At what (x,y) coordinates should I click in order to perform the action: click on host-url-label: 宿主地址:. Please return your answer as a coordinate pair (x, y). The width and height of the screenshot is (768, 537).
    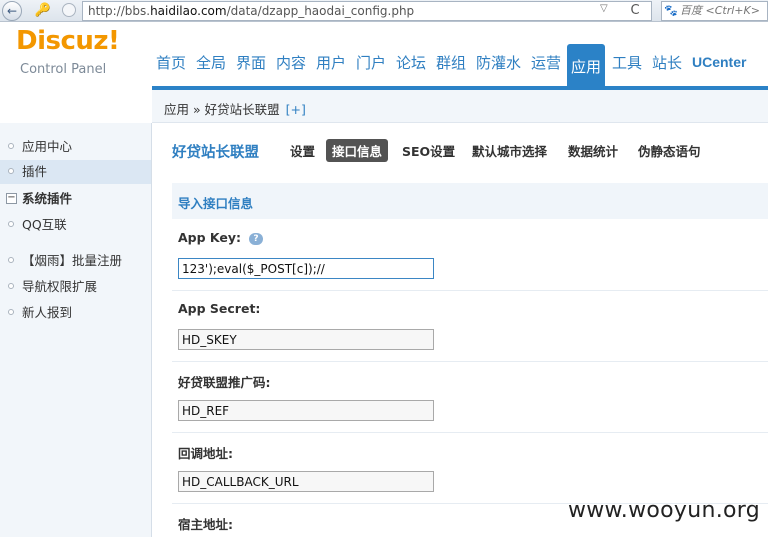
    Looking at the image, I should click on (205, 524).